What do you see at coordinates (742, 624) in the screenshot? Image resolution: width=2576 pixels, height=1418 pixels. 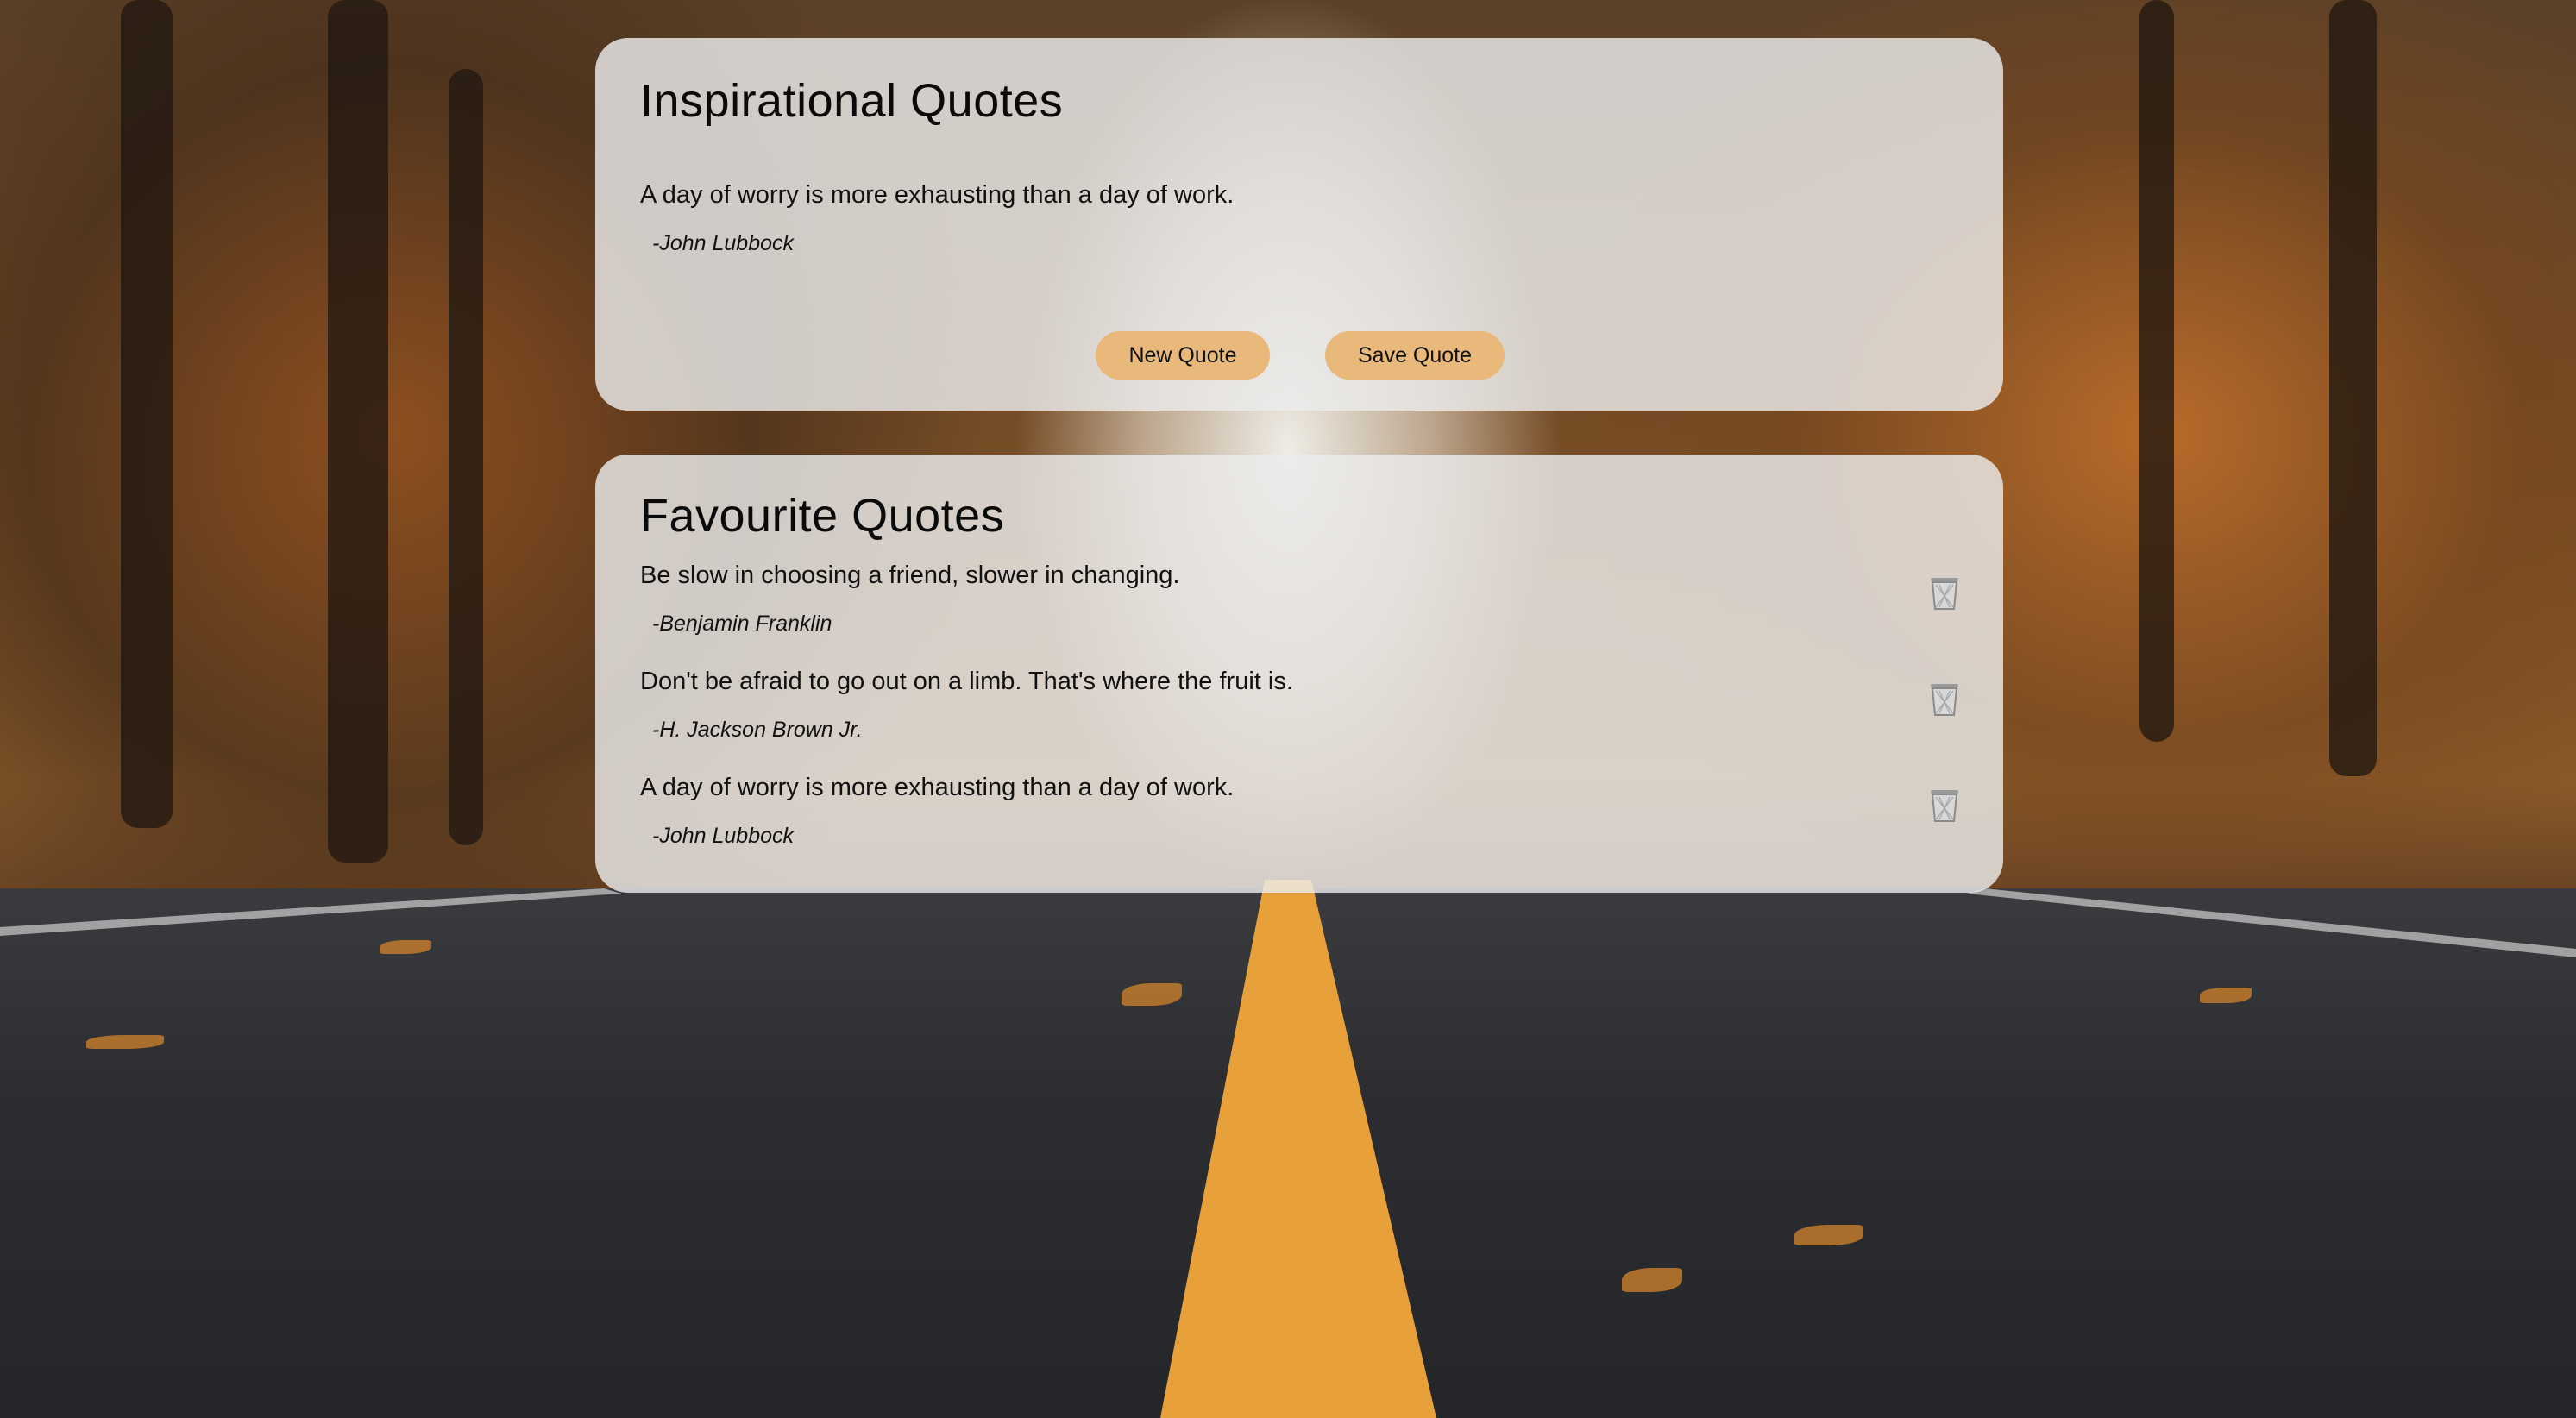 I see `favourite-quote-author: -Benjamin Franklin` at bounding box center [742, 624].